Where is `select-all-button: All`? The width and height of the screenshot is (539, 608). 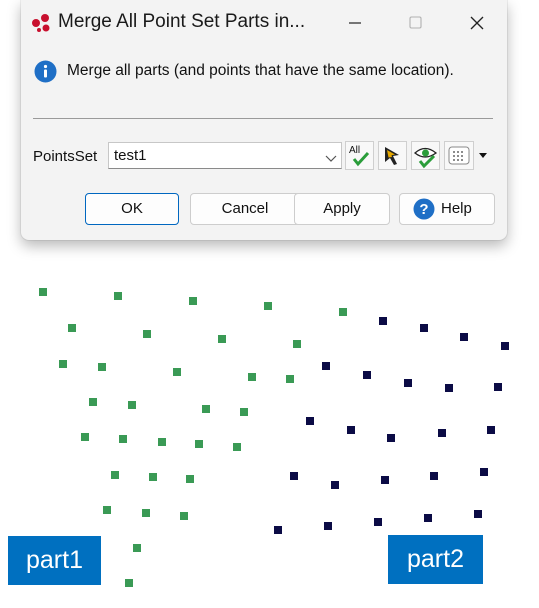
select-all-button: All is located at coordinates (359, 155).